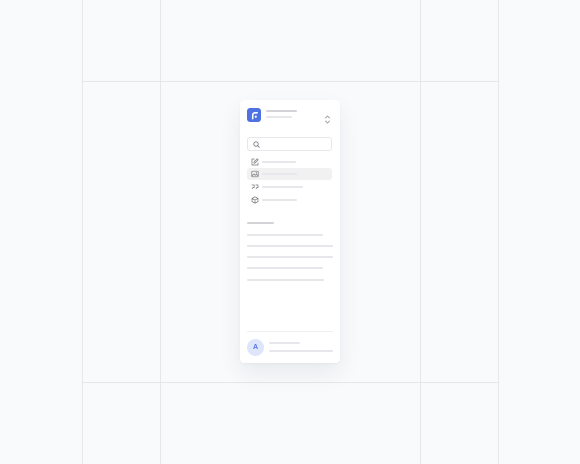 The image size is (580, 464). I want to click on nav-item-edit, so click(289, 162).